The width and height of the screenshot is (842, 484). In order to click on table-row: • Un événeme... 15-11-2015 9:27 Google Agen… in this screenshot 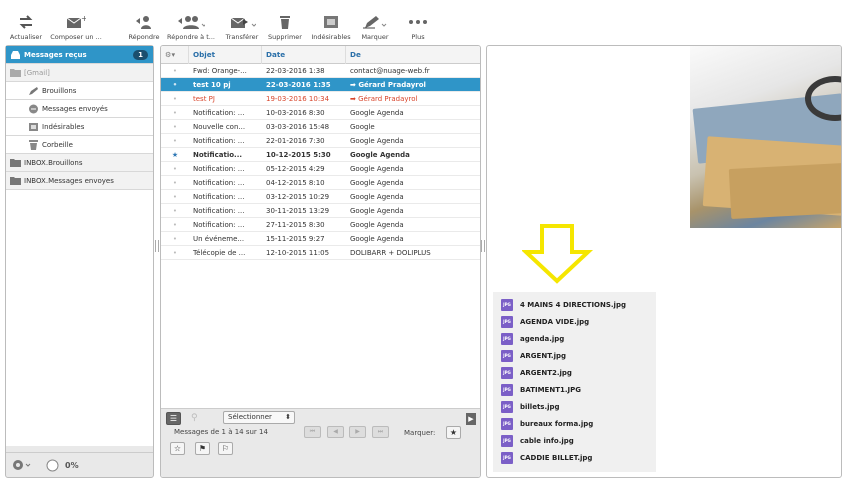, I will do `click(320, 239)`.